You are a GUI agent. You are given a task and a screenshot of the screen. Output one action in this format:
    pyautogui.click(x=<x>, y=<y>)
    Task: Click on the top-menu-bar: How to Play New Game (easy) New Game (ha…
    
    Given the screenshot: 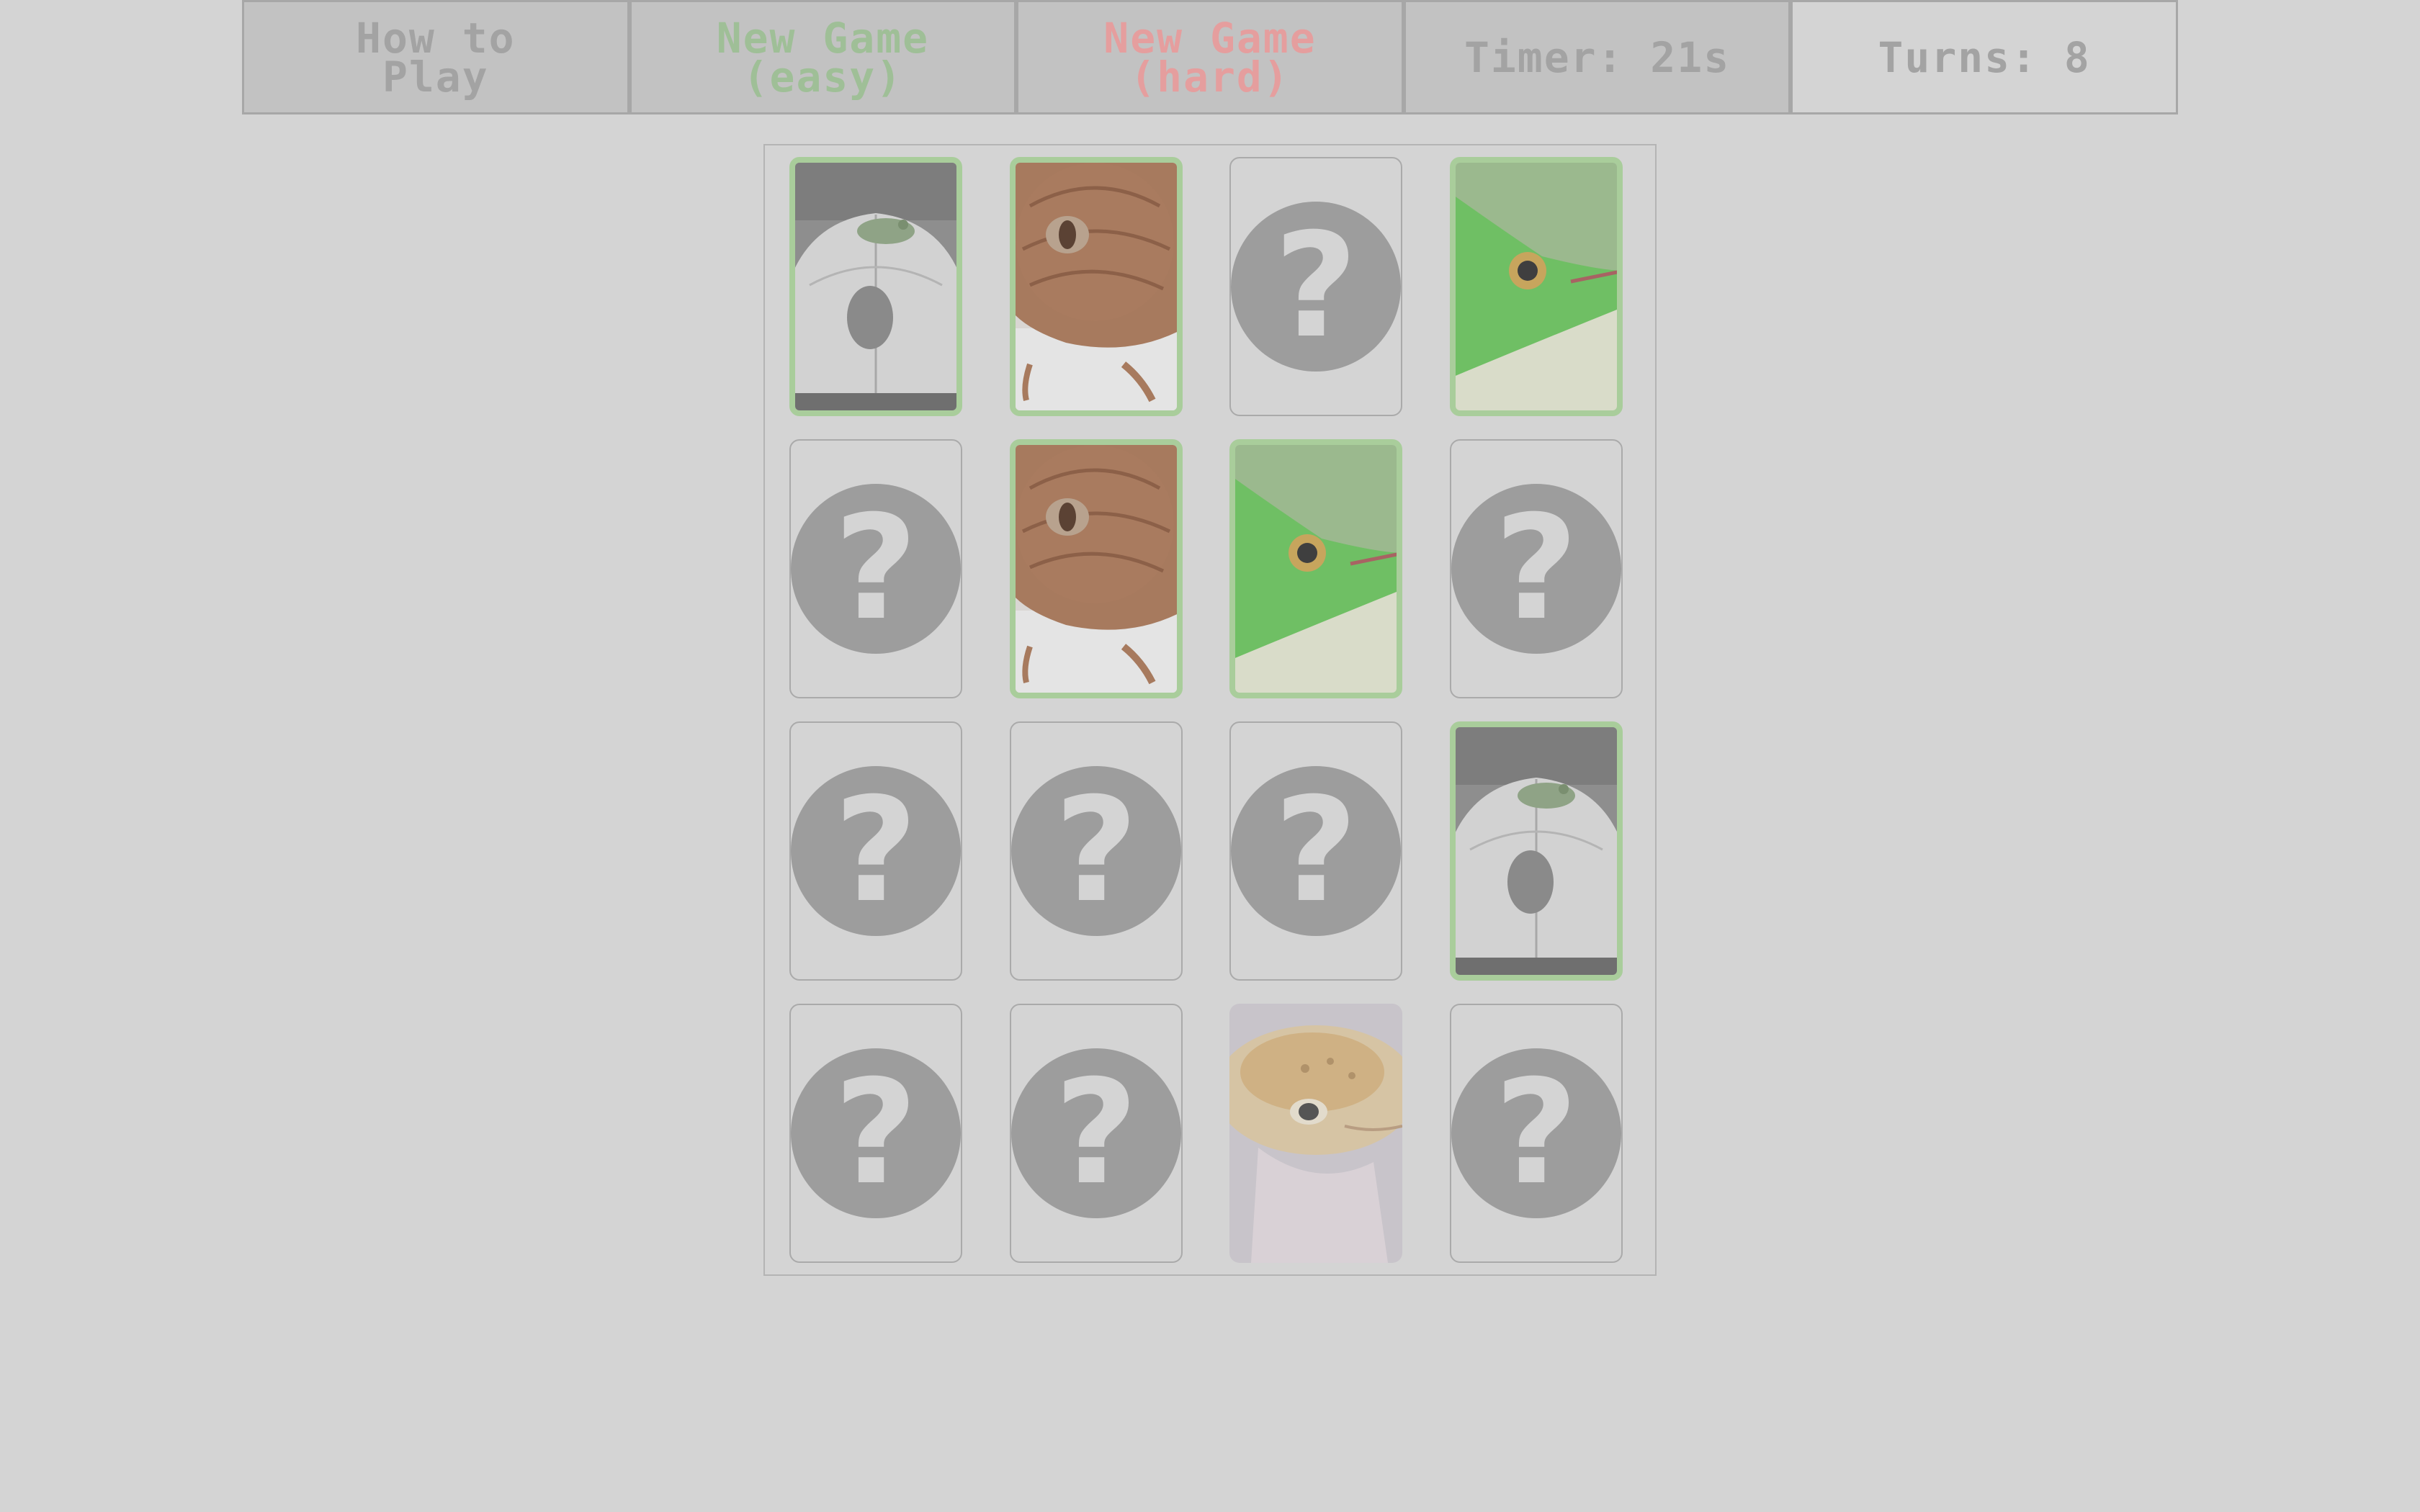 What is the action you would take?
    pyautogui.click(x=1210, y=57)
    